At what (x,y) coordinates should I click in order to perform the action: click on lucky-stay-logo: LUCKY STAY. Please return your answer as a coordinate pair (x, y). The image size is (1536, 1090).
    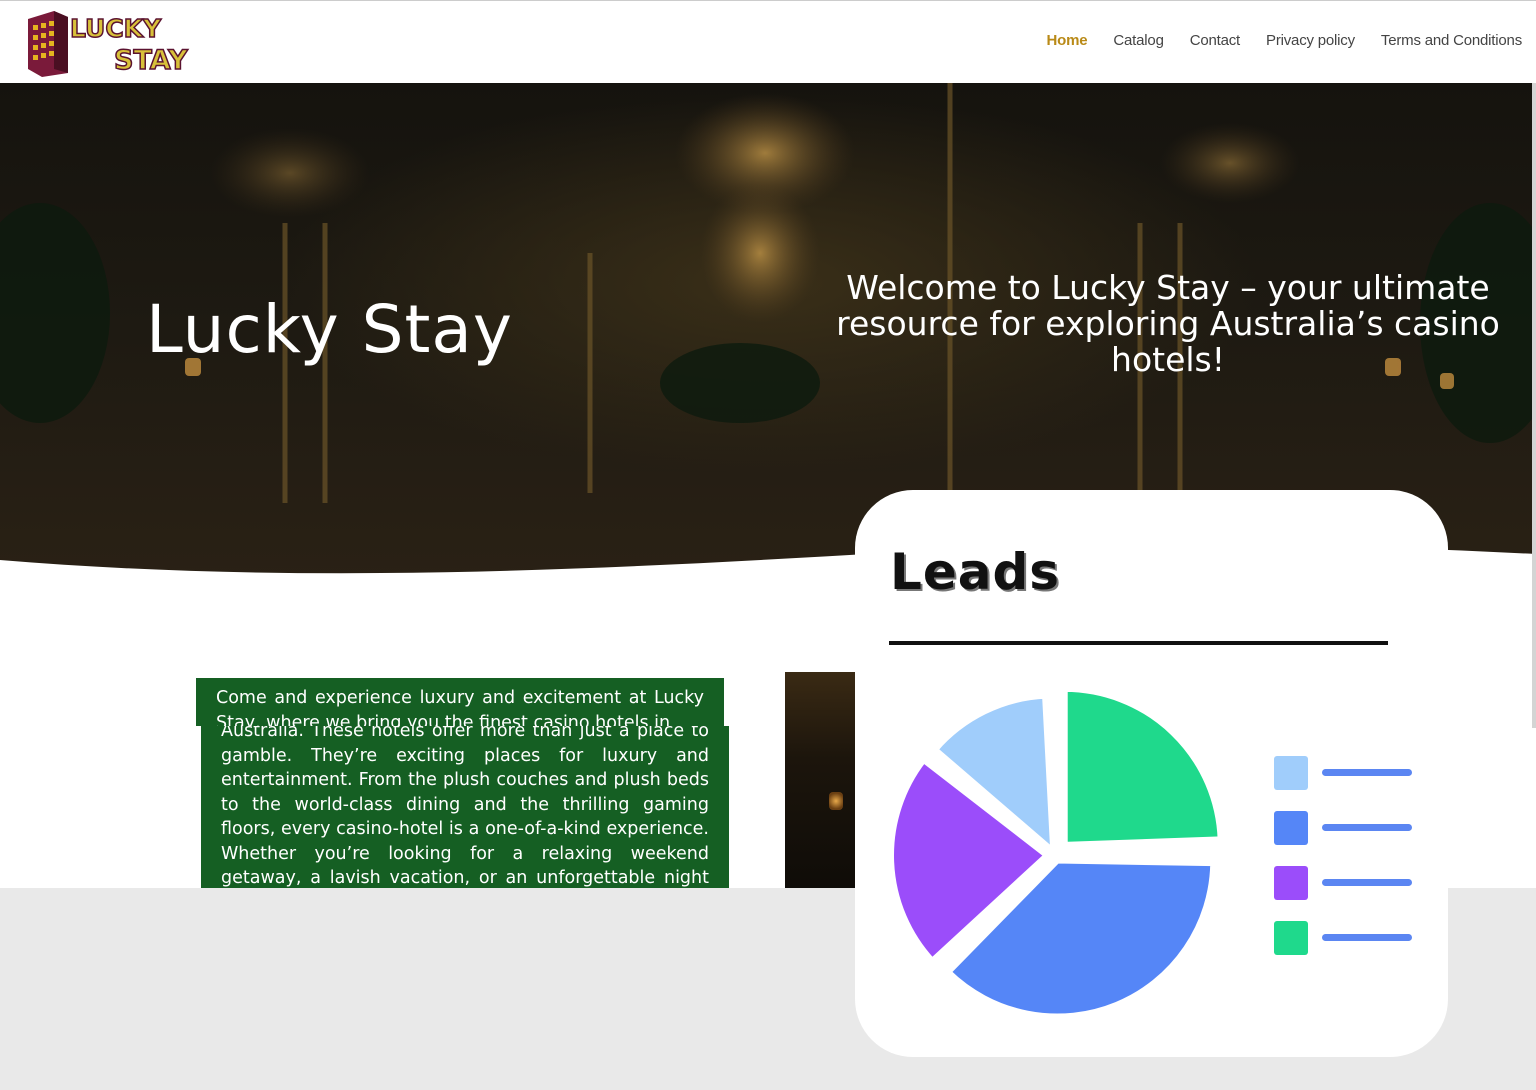
    Looking at the image, I should click on (109, 42).